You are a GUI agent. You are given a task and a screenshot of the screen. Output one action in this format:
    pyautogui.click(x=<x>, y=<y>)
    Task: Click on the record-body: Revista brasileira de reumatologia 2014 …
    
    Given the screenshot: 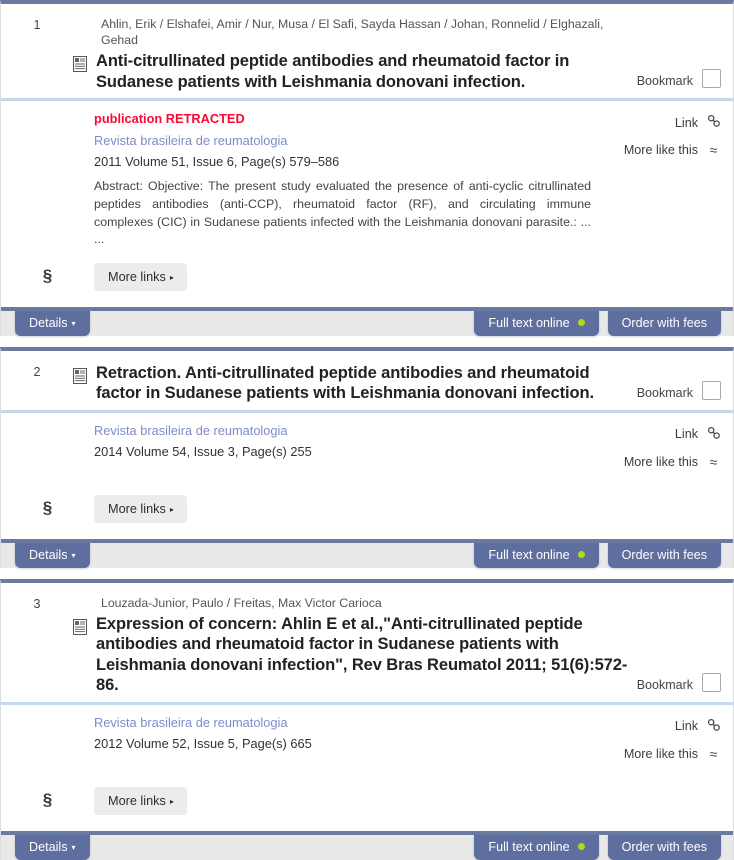 What is the action you would take?
    pyautogui.click(x=367, y=447)
    